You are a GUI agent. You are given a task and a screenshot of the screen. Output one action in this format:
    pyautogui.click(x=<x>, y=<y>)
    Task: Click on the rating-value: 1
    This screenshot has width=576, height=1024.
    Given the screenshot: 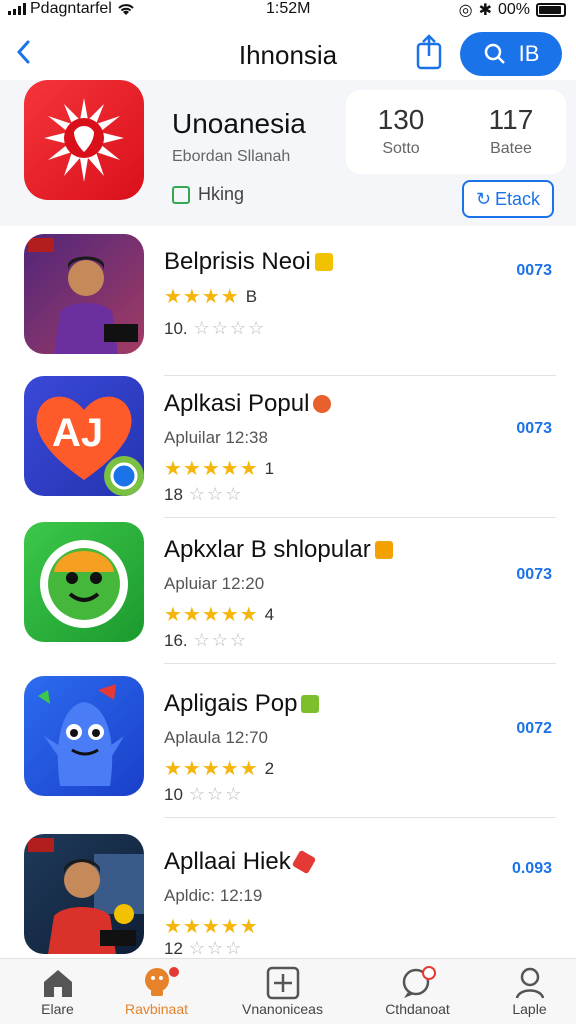 What is the action you would take?
    pyautogui.click(x=269, y=468)
    